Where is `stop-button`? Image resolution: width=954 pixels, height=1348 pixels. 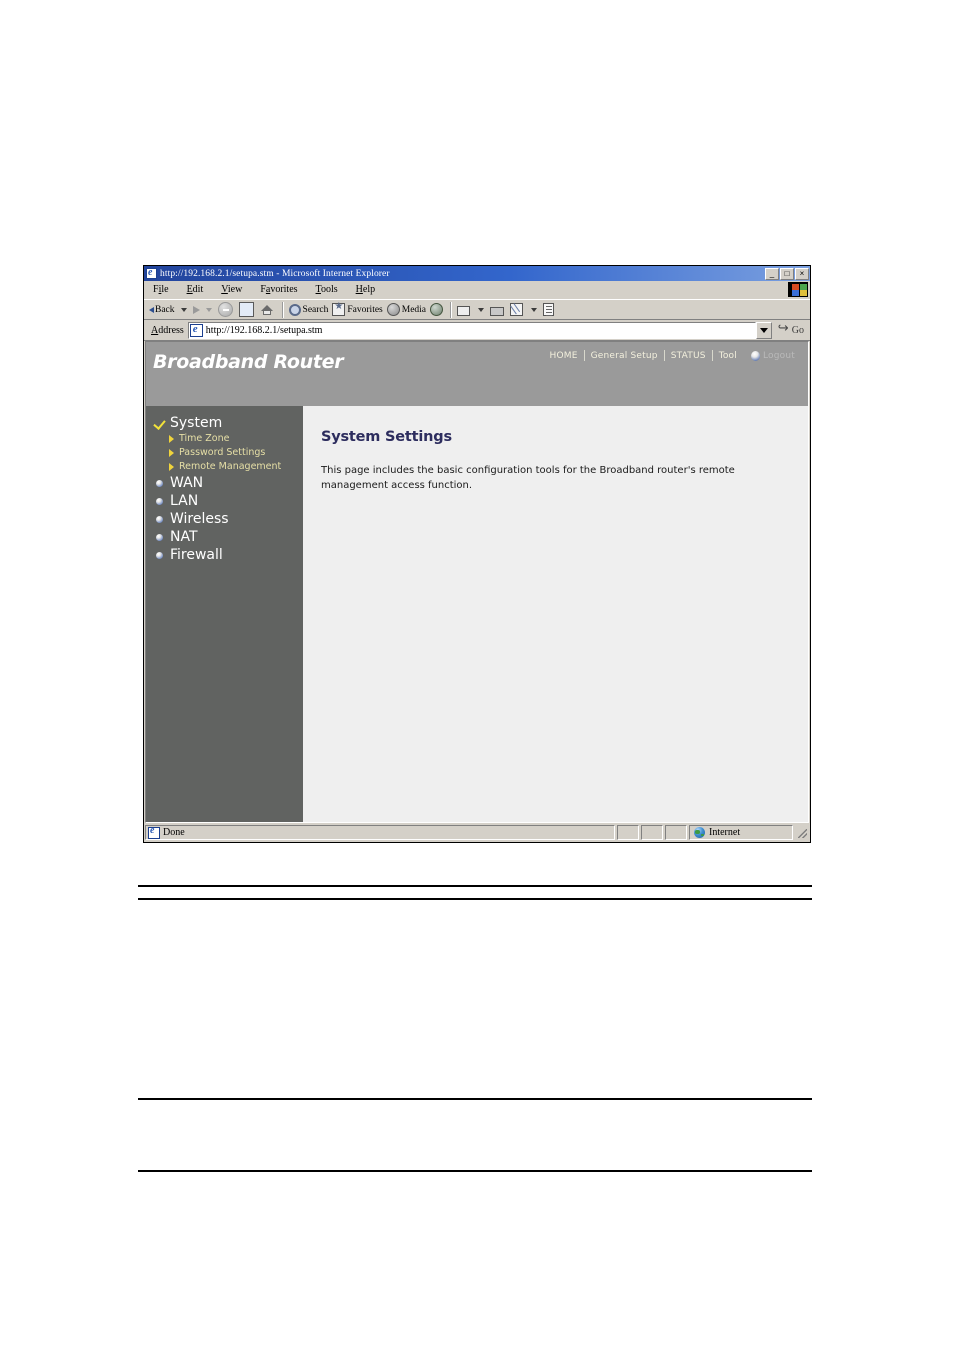 stop-button is located at coordinates (226, 309).